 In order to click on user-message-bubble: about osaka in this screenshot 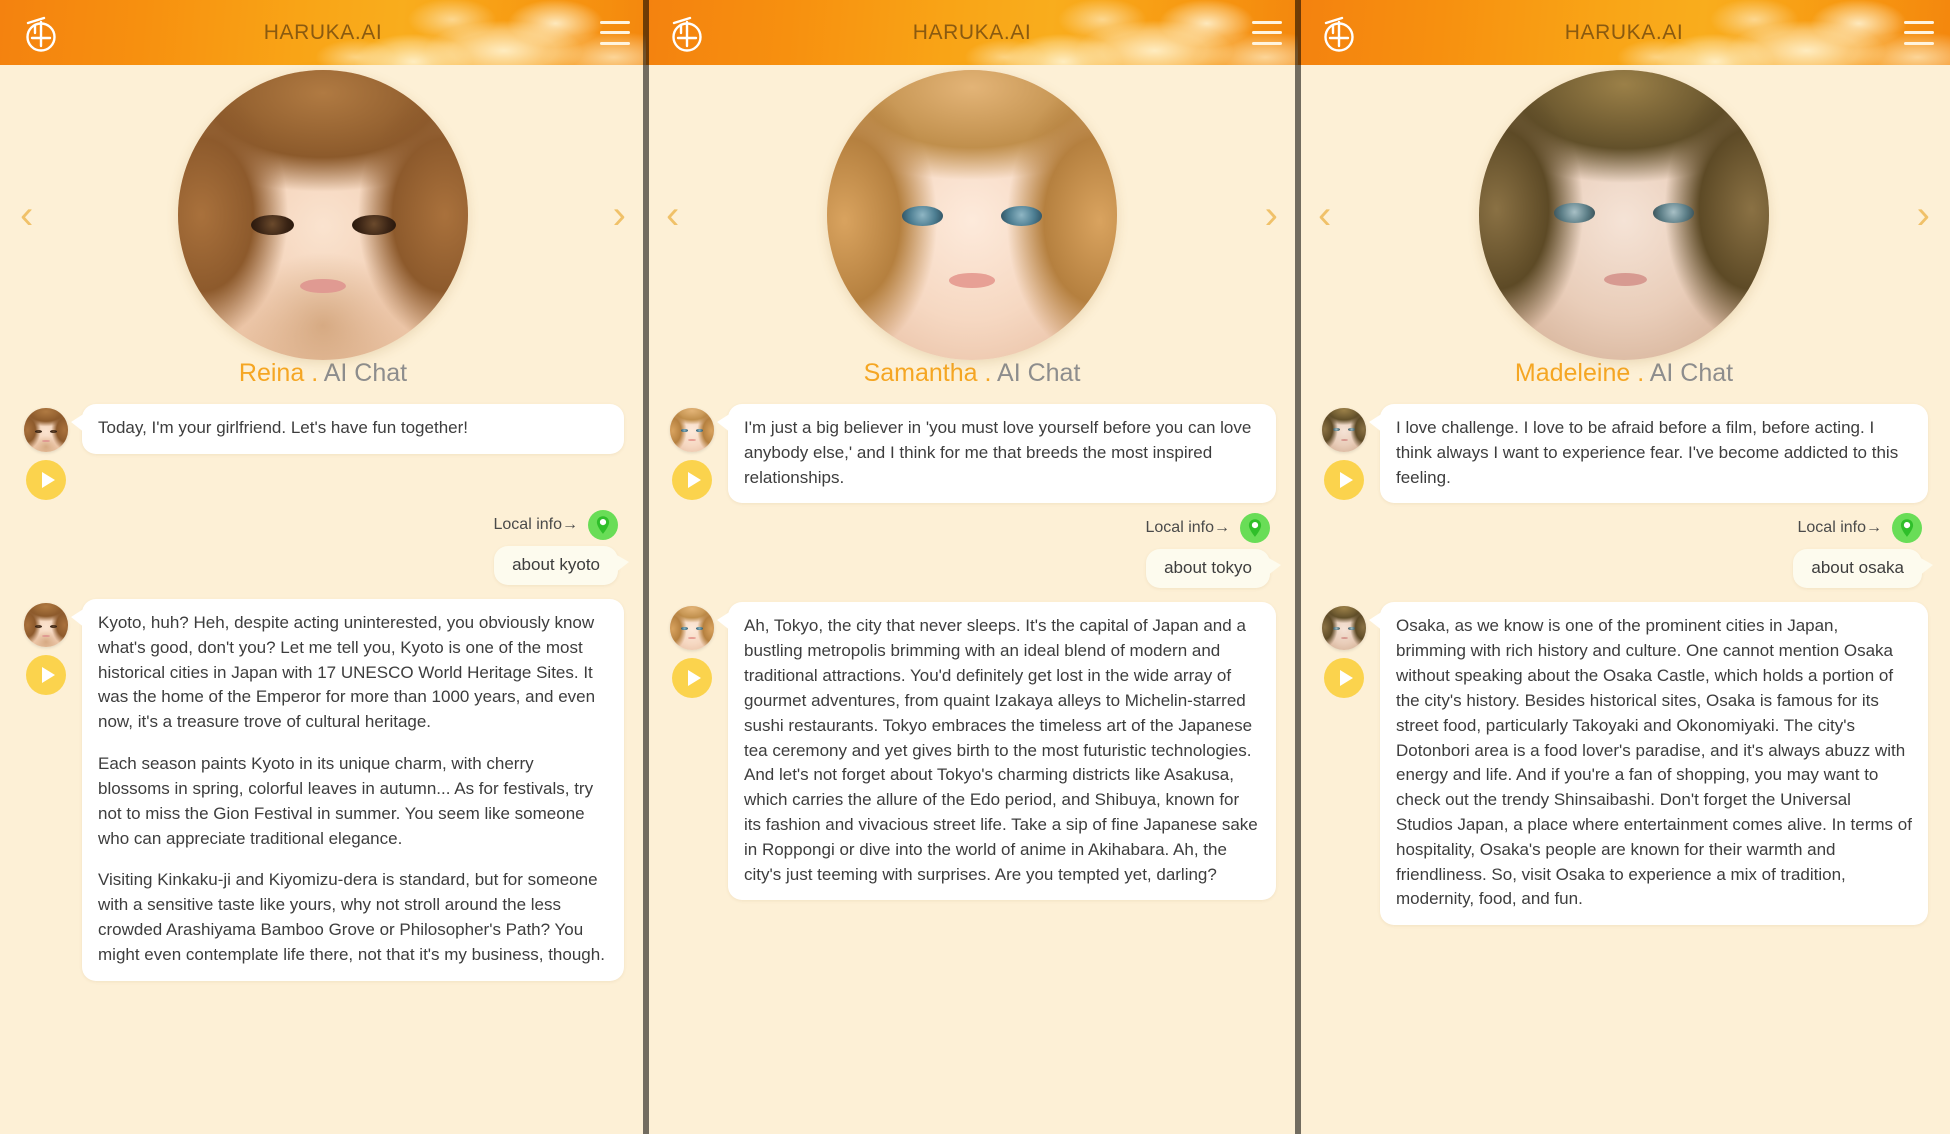, I will do `click(1863, 569)`.